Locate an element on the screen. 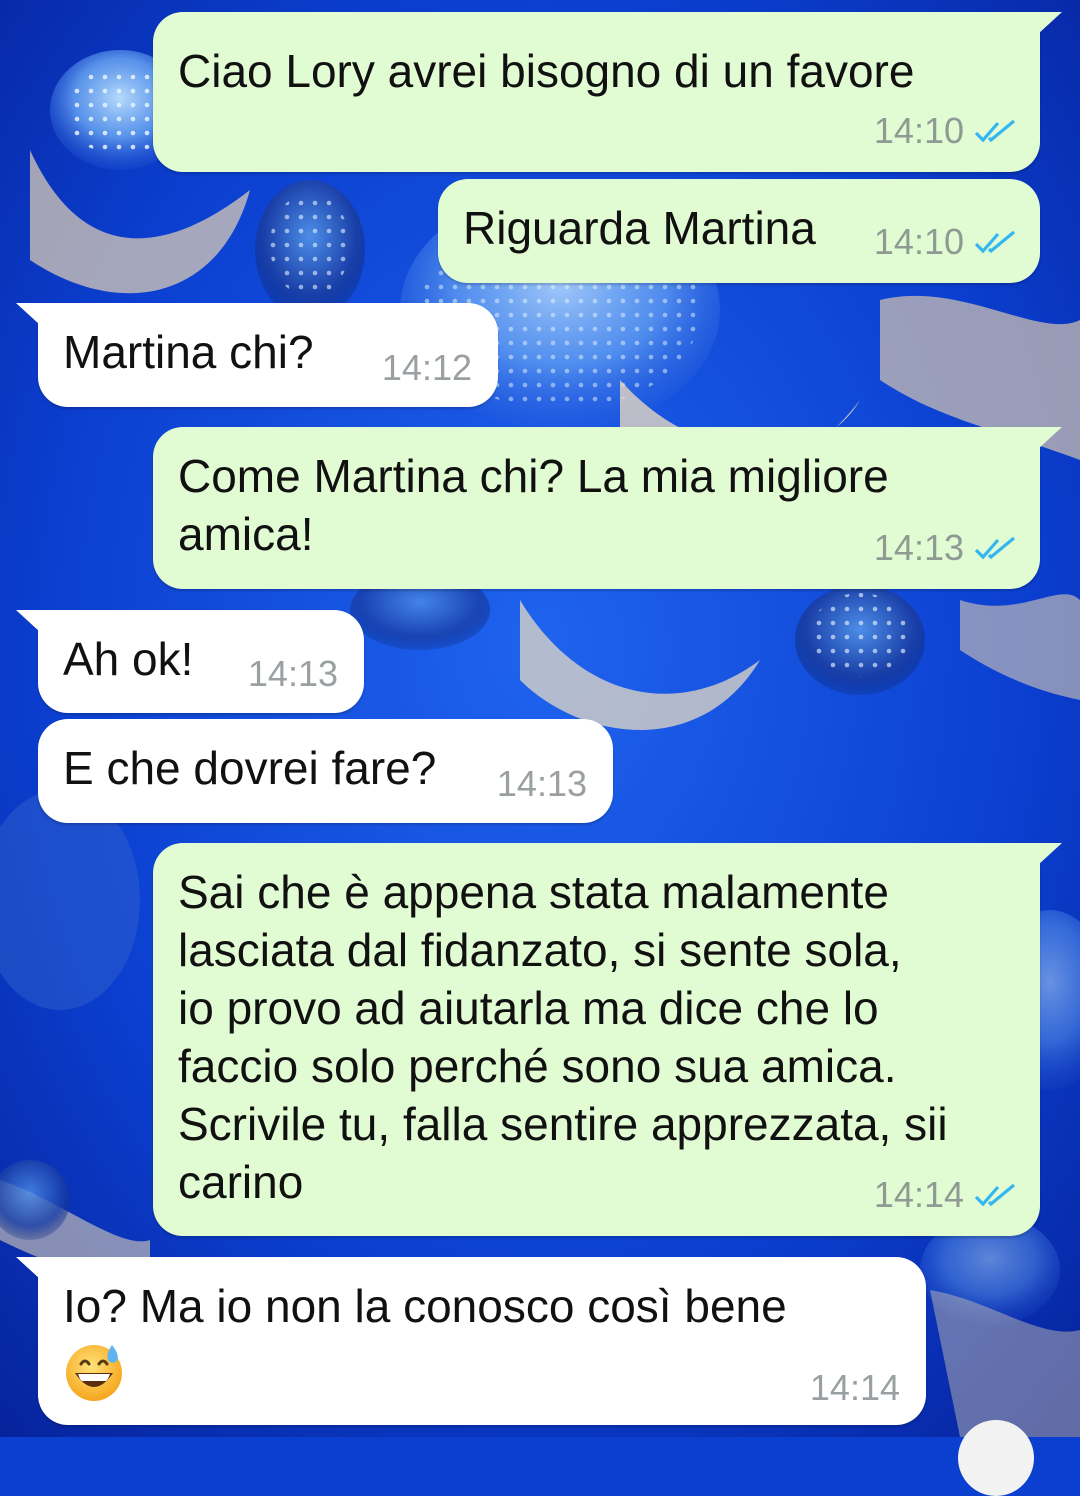  message-text: Riguarda Martina is located at coordinates (639, 228).